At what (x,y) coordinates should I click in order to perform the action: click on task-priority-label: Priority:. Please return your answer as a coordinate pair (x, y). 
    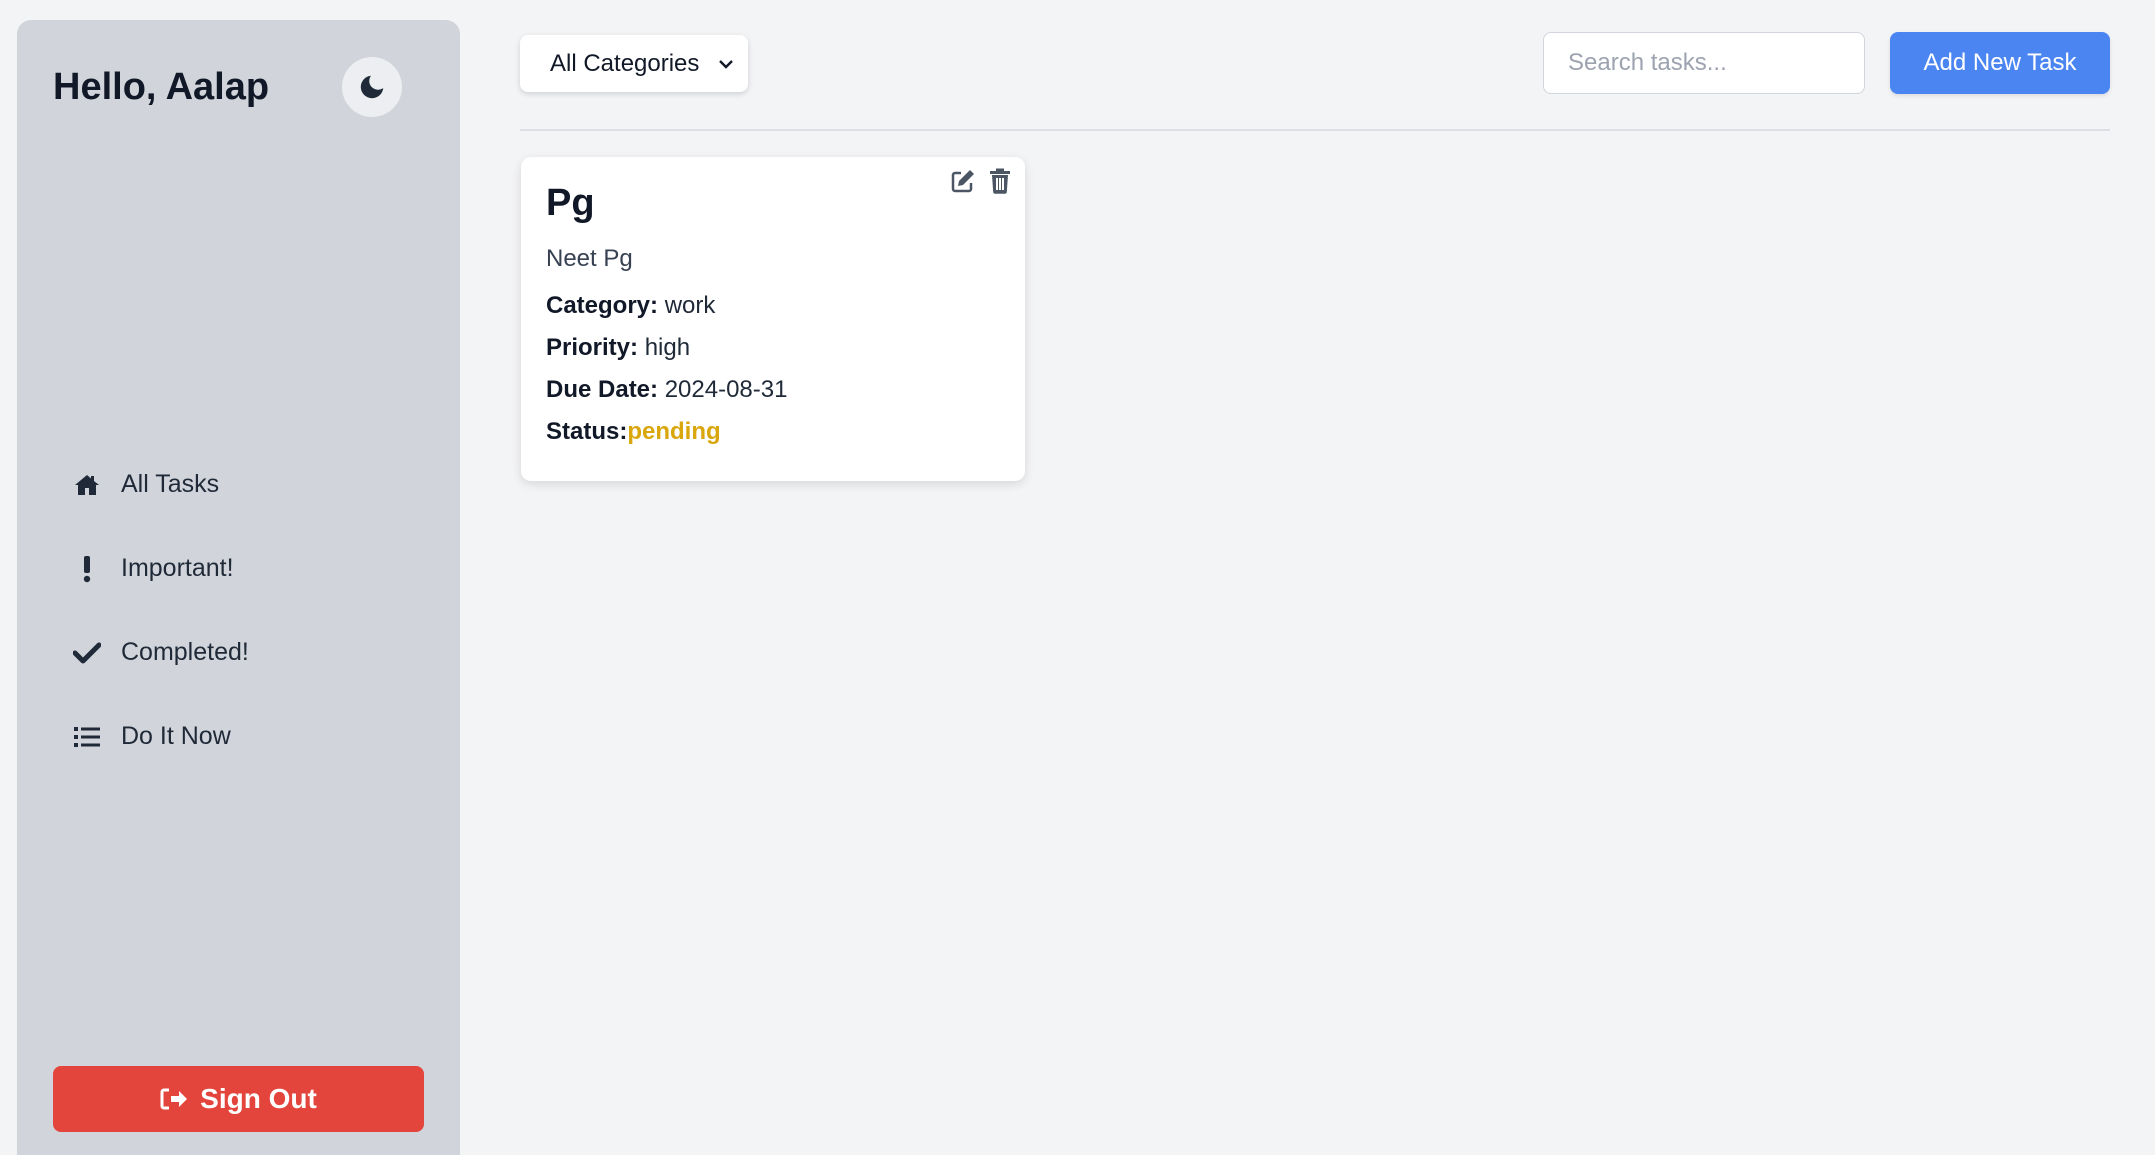
    Looking at the image, I should click on (592, 347).